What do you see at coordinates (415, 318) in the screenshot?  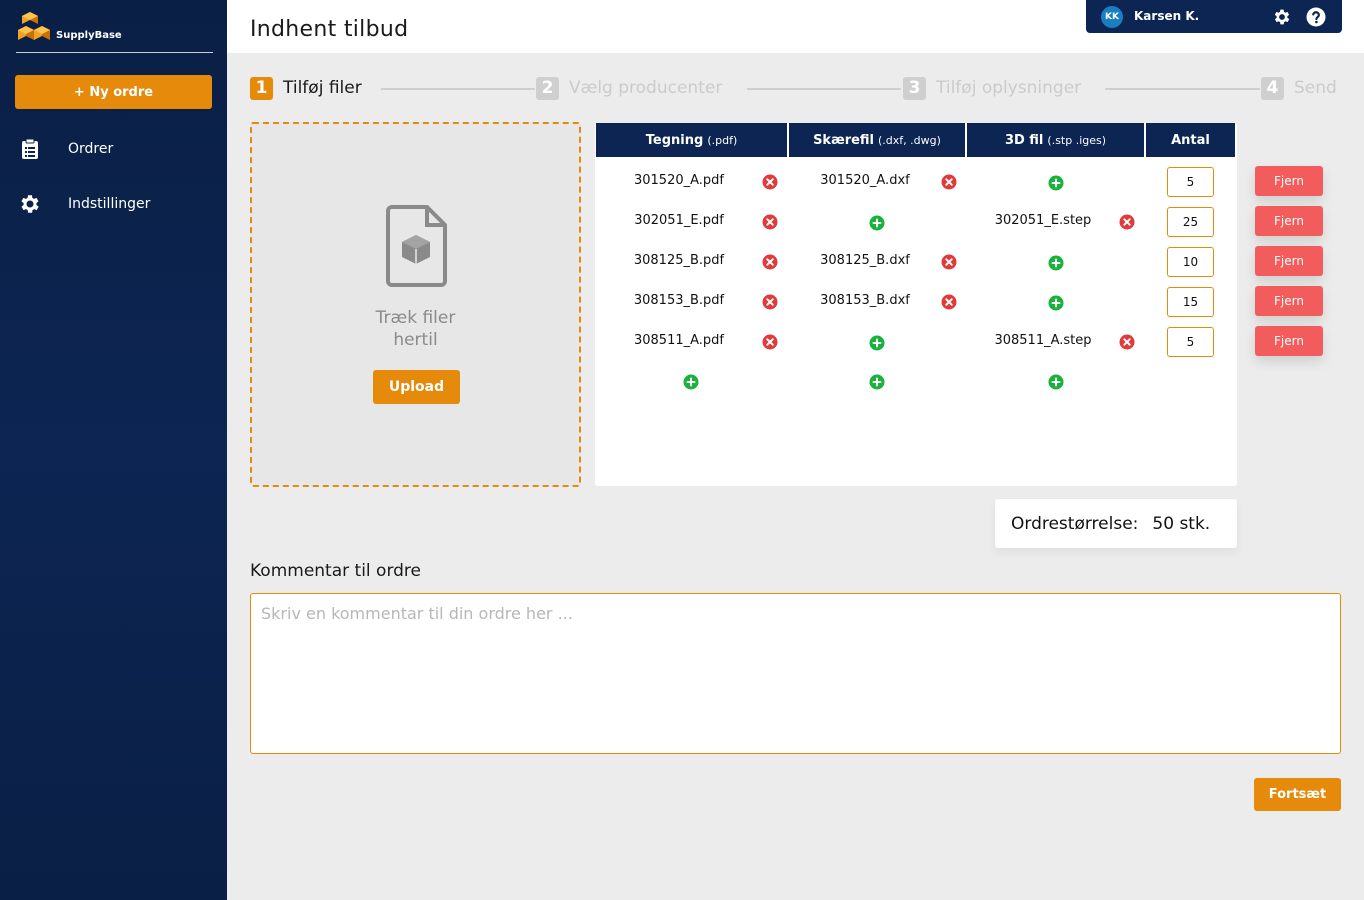 I see `dropzone-text-line: Træk filer` at bounding box center [415, 318].